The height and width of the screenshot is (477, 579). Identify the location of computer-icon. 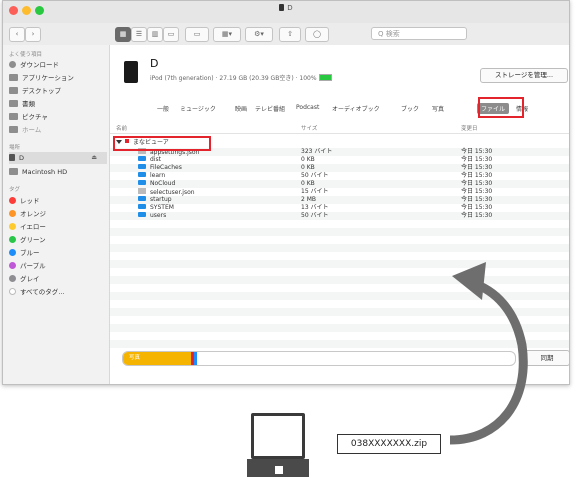
(278, 436).